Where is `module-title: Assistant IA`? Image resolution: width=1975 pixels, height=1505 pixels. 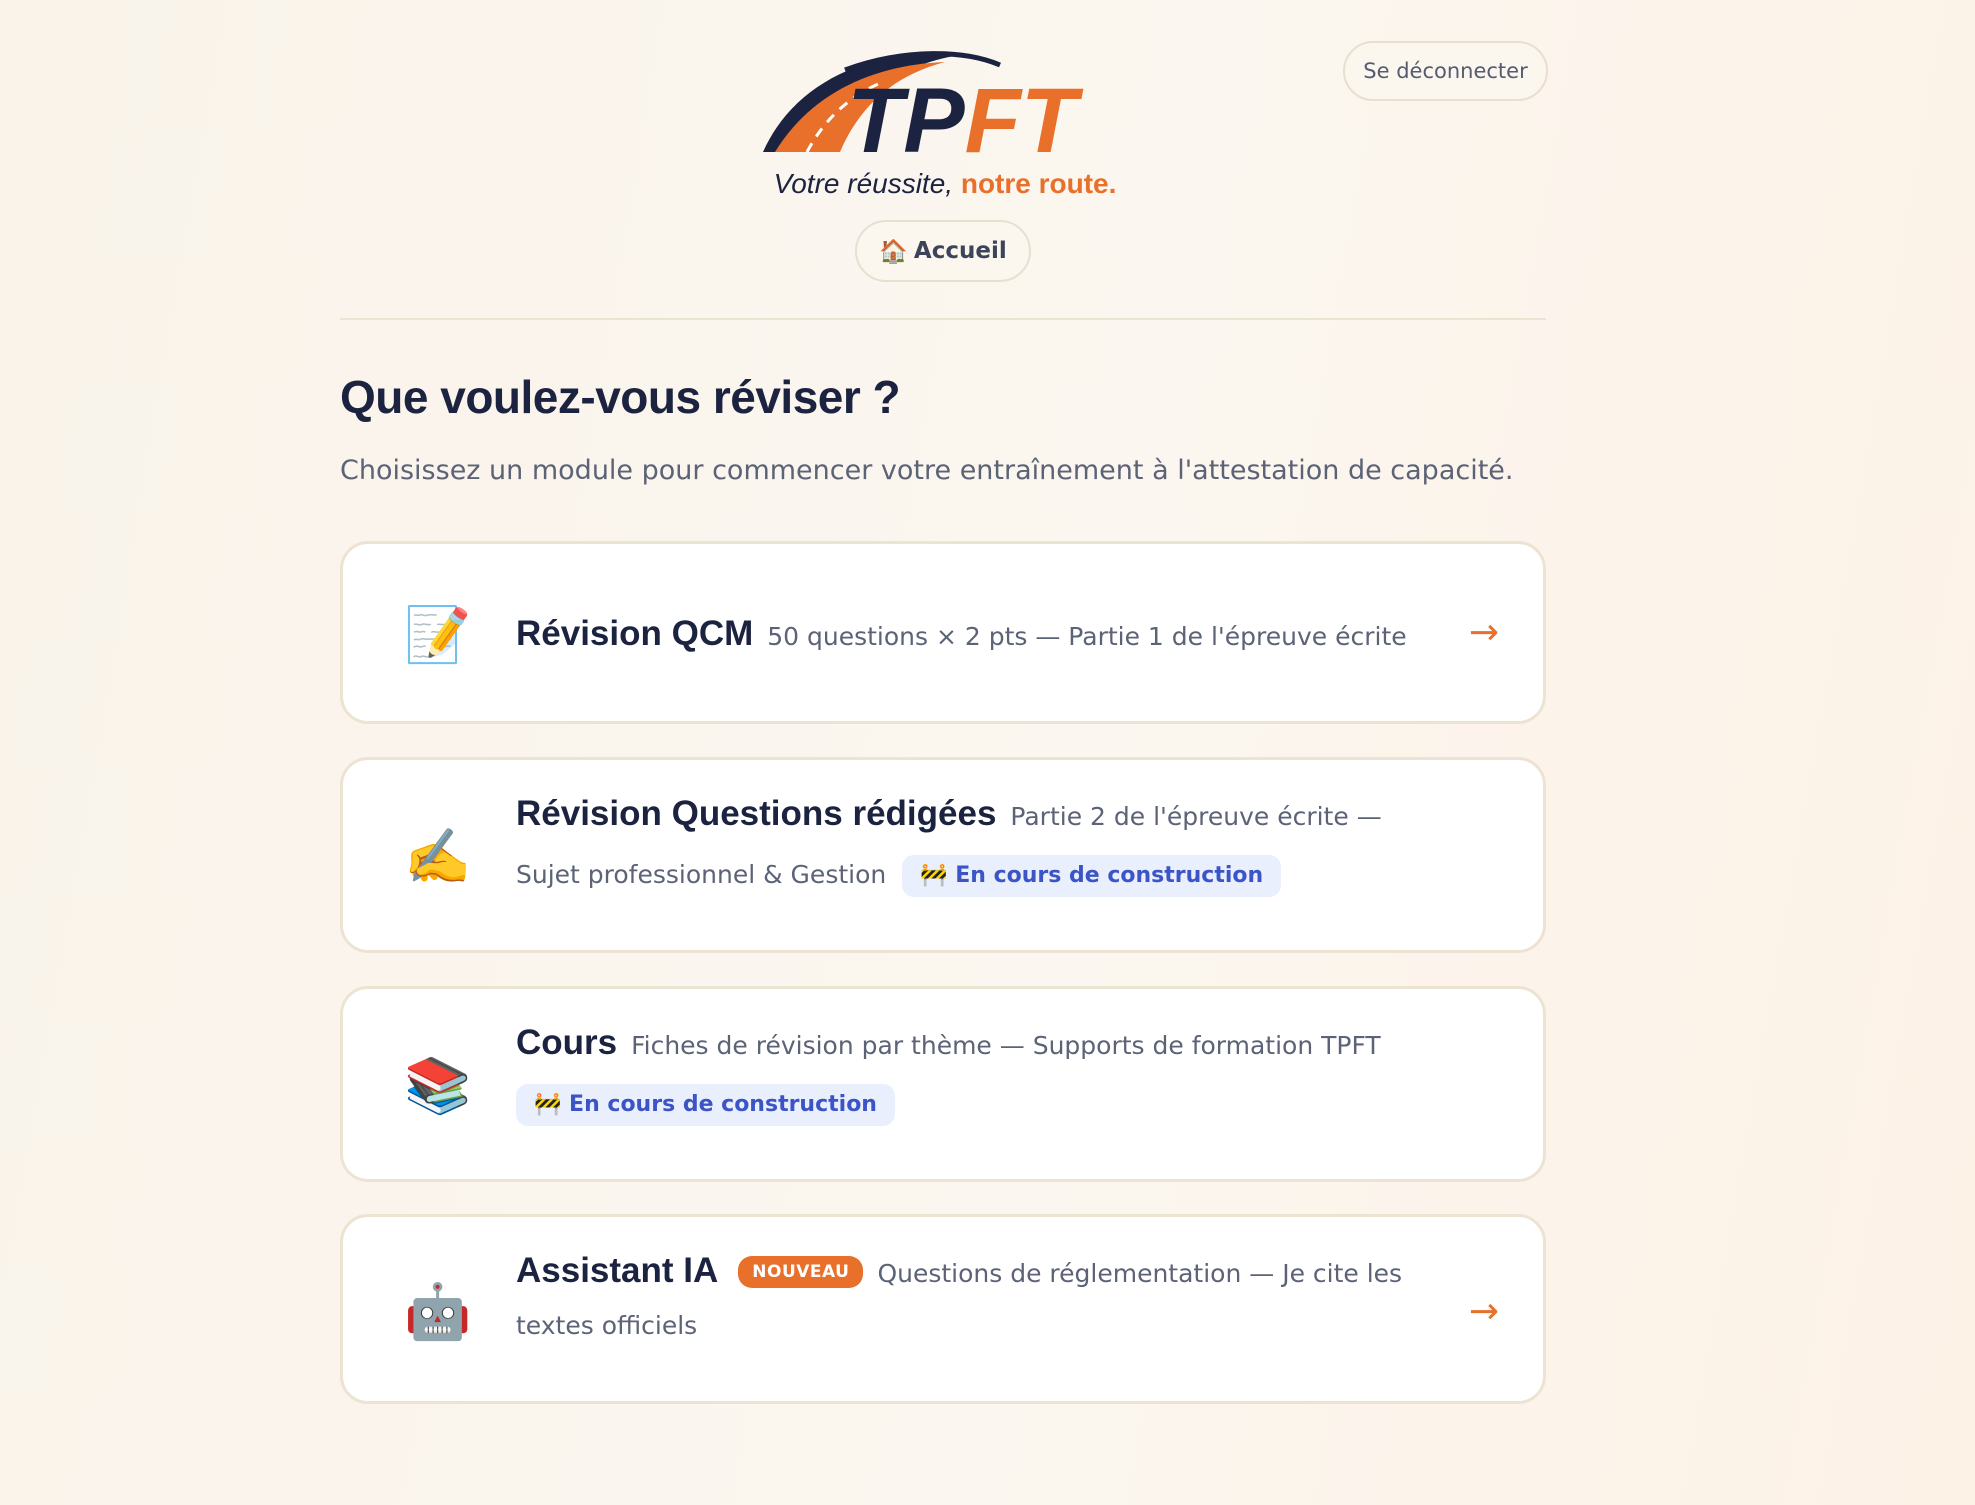
module-title: Assistant IA is located at coordinates (617, 1270).